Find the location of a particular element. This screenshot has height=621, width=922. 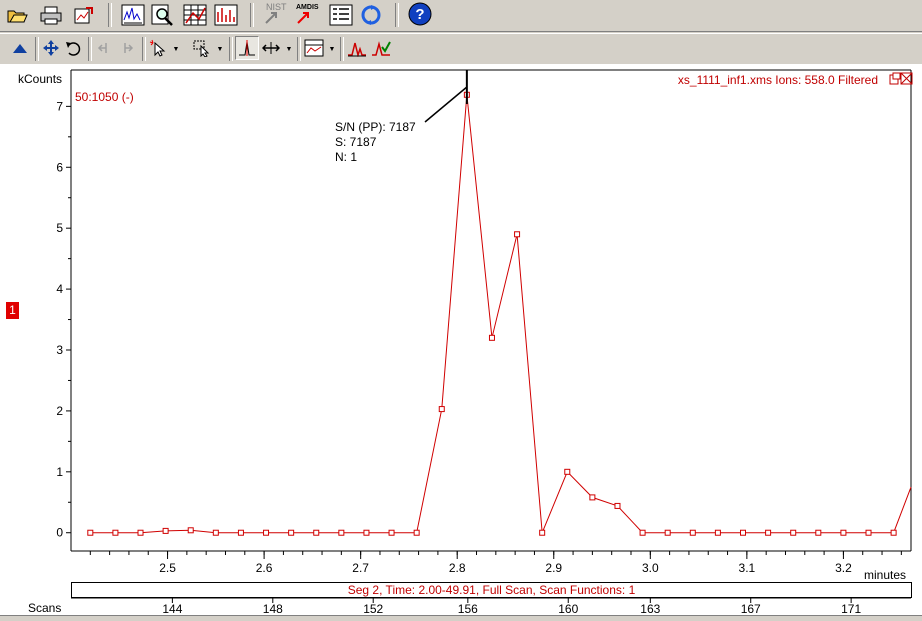

main-toolbar: NIST AMDIS ? is located at coordinates (461, 16).